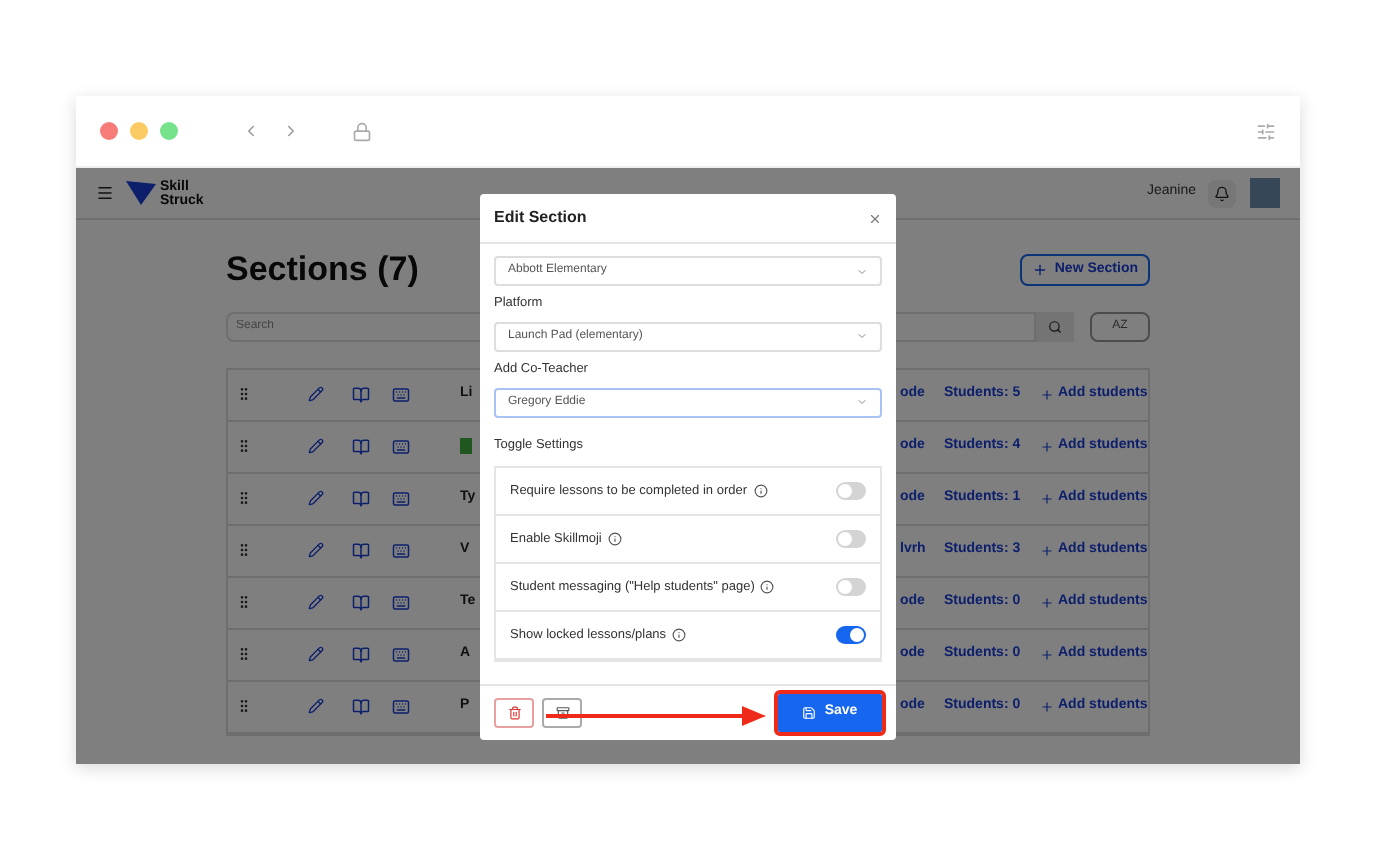 The width and height of the screenshot is (1376, 860). What do you see at coordinates (540, 218) in the screenshot?
I see `dialog-title: Edit Section` at bounding box center [540, 218].